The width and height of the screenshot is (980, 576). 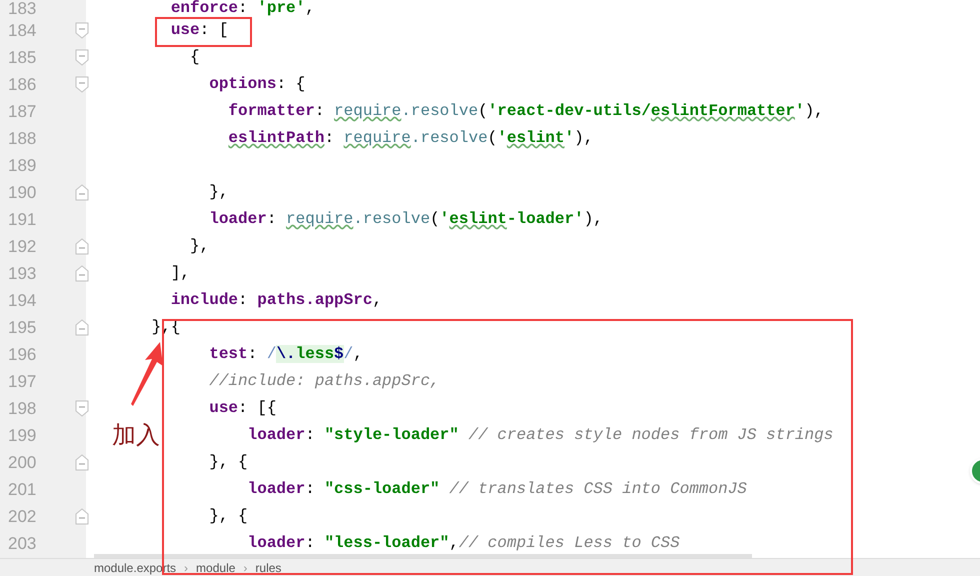 What do you see at coordinates (22, 111) in the screenshot?
I see `line-number: 187` at bounding box center [22, 111].